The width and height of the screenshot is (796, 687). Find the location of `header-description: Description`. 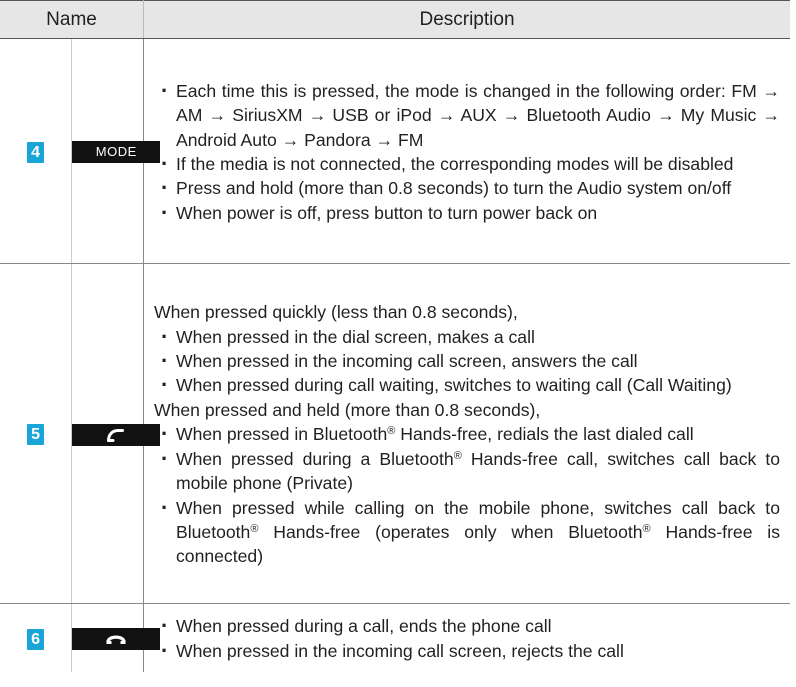

header-description: Description is located at coordinates (466, 19).